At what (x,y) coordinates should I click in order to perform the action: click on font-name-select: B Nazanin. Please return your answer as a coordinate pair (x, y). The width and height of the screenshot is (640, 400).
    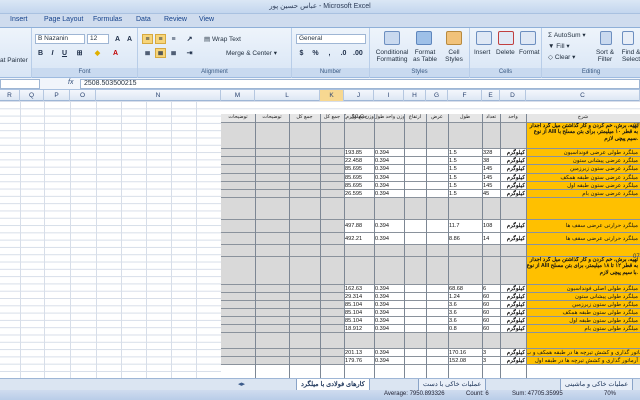
    Looking at the image, I should click on (60, 39).